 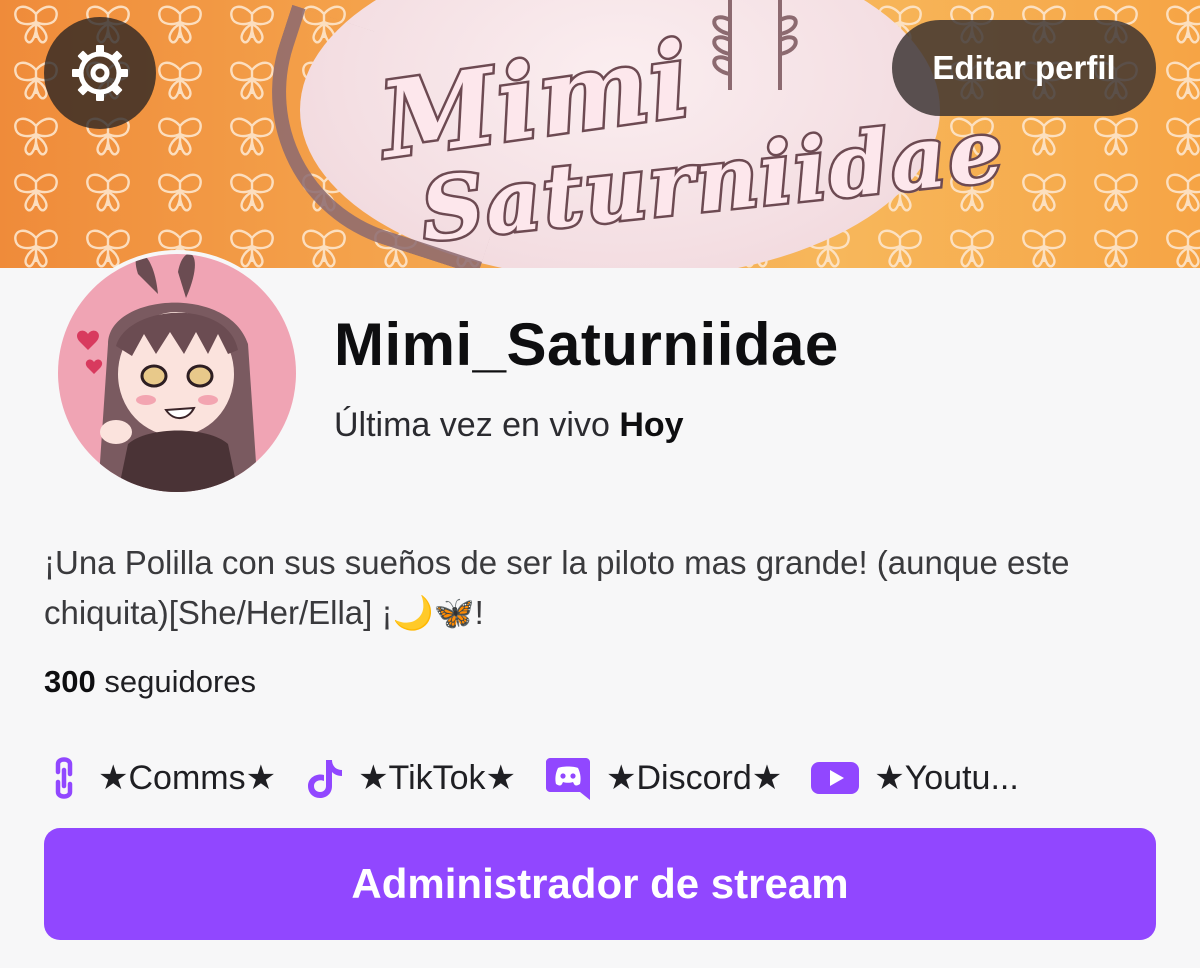 I want to click on channel-username: Mimi_Saturniidae, so click(x=586, y=344).